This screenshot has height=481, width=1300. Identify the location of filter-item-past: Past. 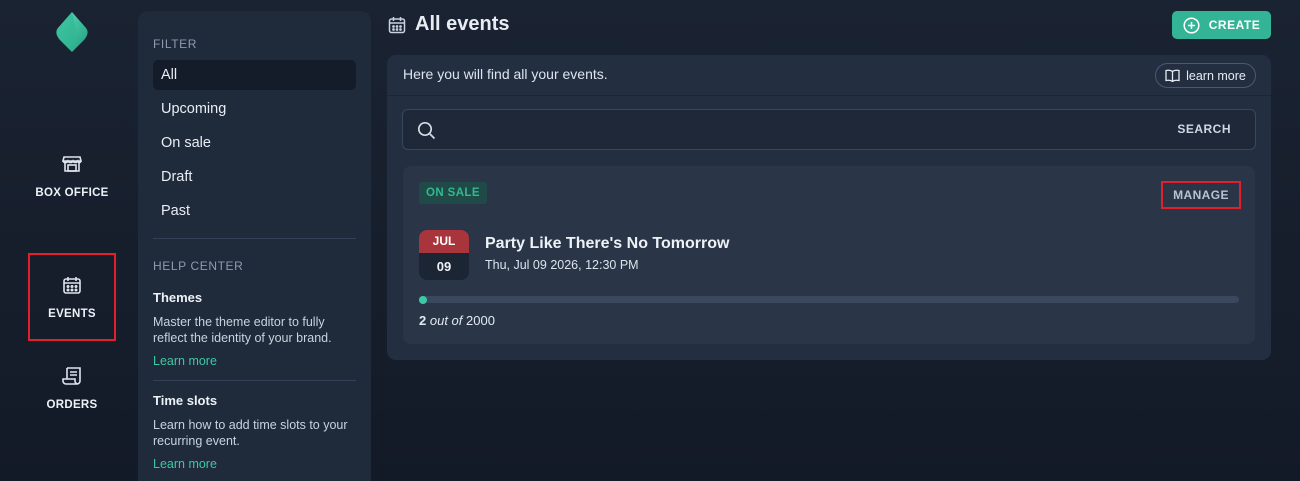
(254, 211).